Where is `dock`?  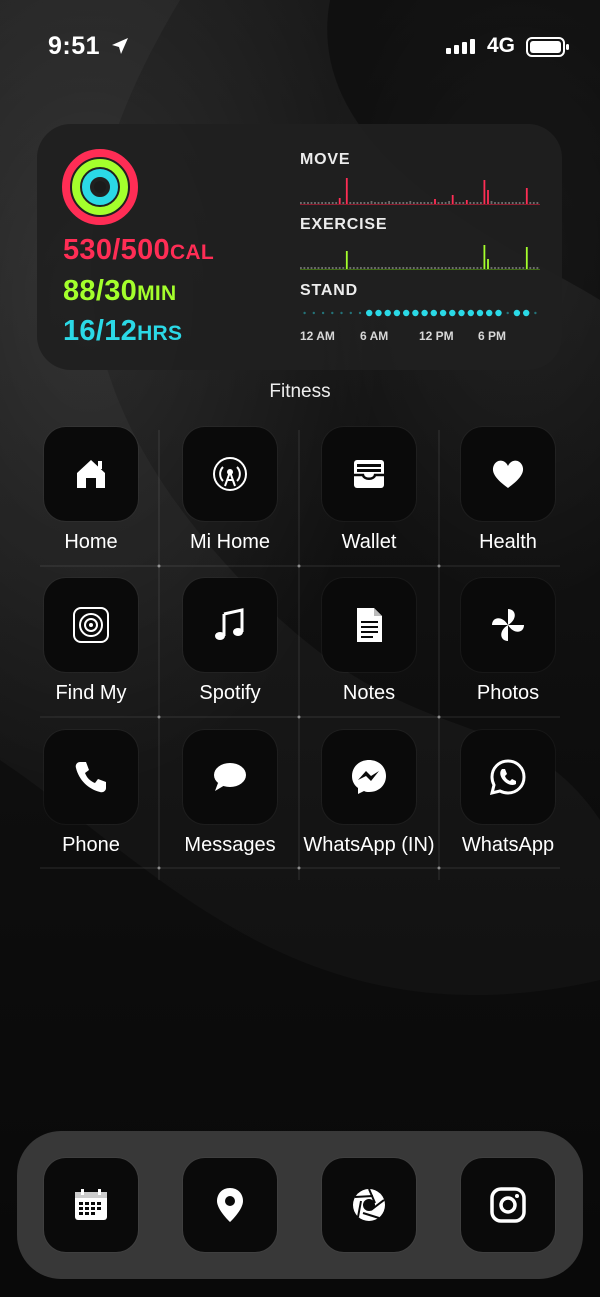
dock is located at coordinates (300, 1205).